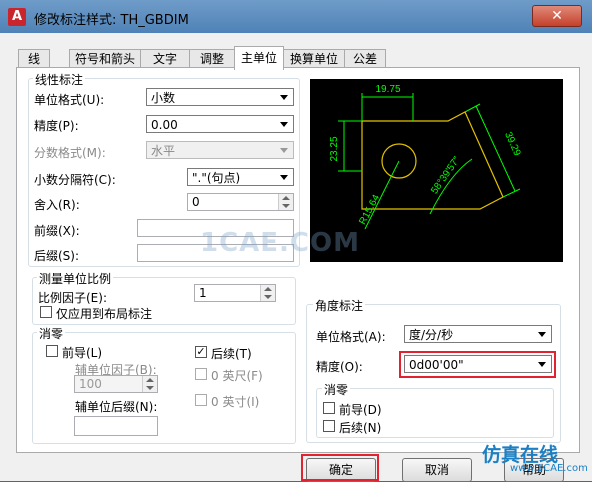 The height and width of the screenshot is (482, 592). I want to click on precision-highlight-box, so click(477, 364).